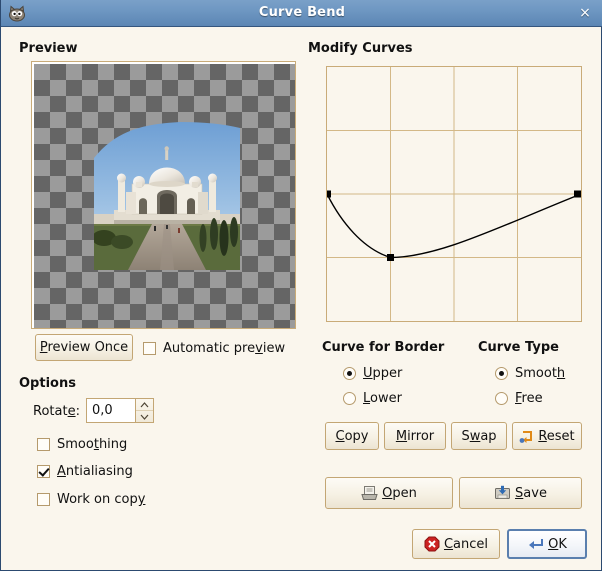 The image size is (602, 571). Describe the element at coordinates (47, 383) in the screenshot. I see `options-heading: Options` at that location.